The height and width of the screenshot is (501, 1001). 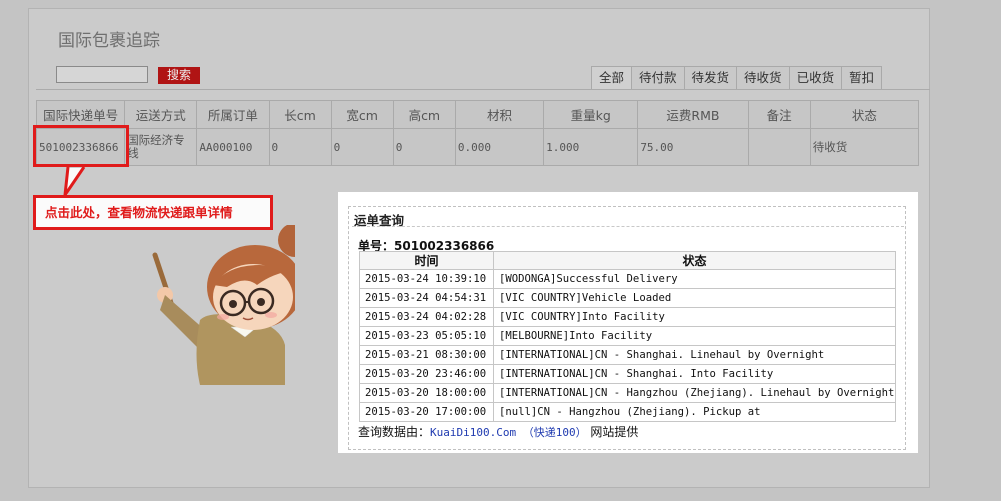 What do you see at coordinates (508, 432) in the screenshot?
I see `kuaidi100-link: KuaiDi100.Com （快递100）` at bounding box center [508, 432].